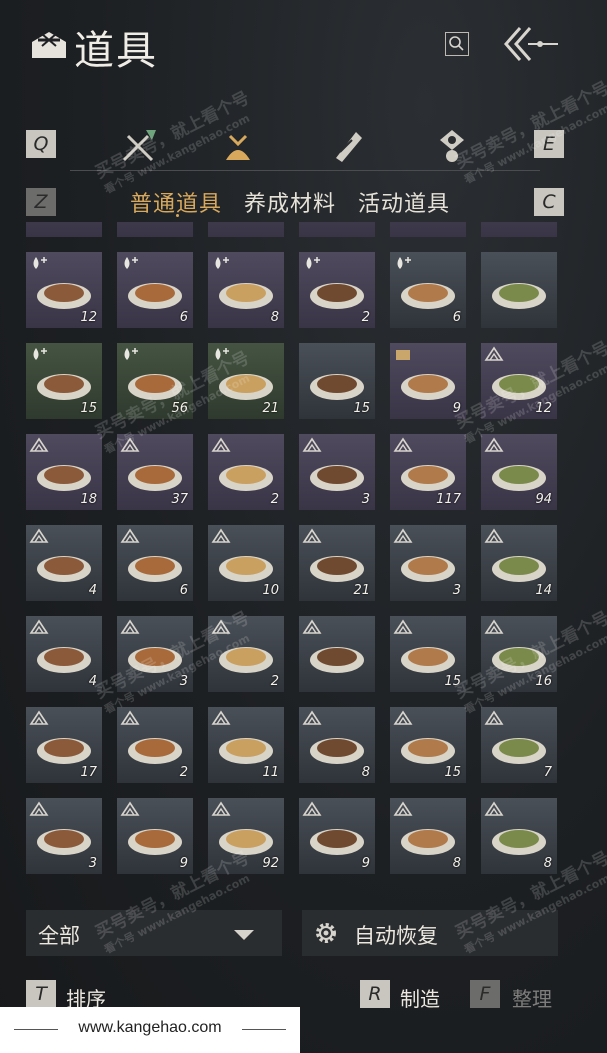 This screenshot has width=607, height=1053. Describe the element at coordinates (290, 202) in the screenshot. I see `subtab-materials: 养成材料` at that location.